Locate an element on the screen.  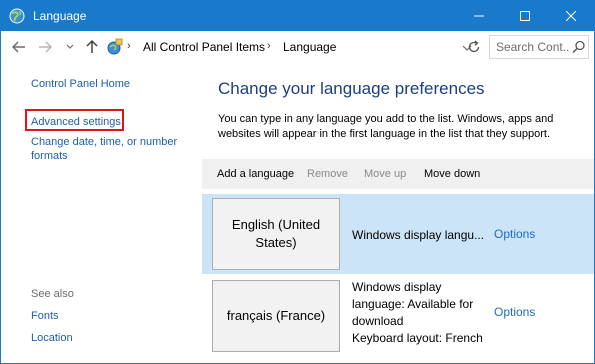
add-language-button: Add a language is located at coordinates (255, 174).